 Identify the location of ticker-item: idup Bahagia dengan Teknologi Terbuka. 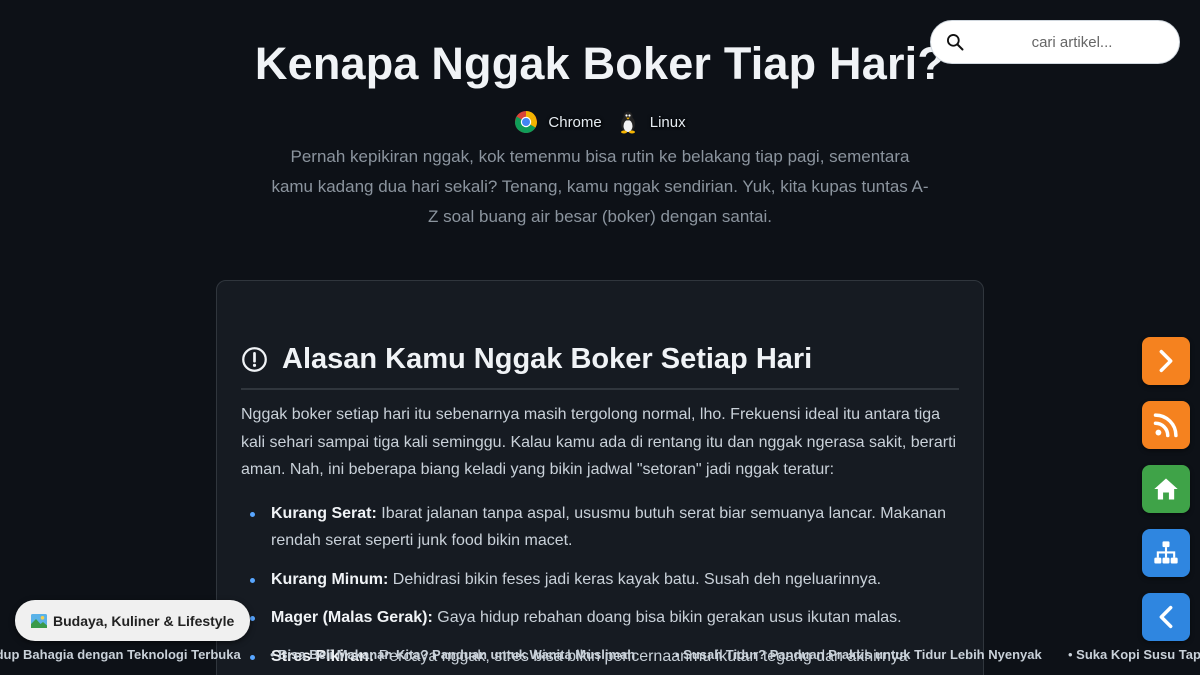
(120, 655).